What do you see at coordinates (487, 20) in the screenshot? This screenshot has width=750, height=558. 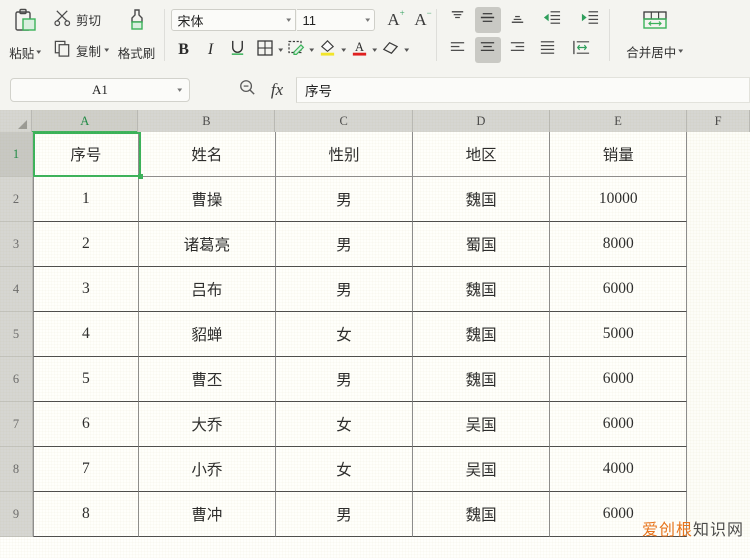 I see `align-middle-button` at bounding box center [487, 20].